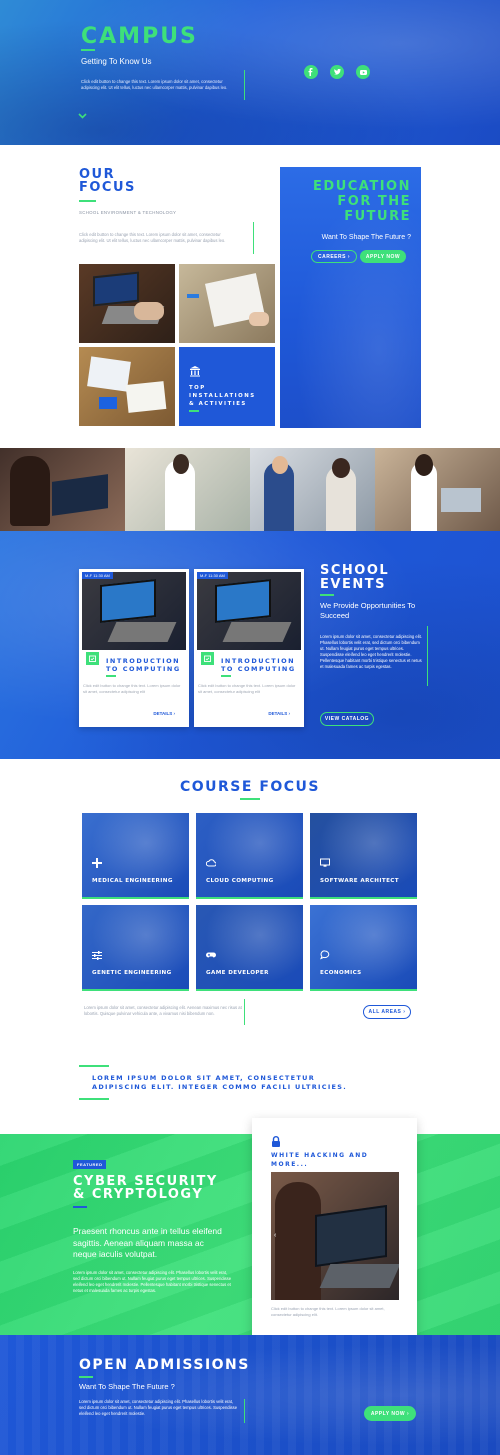  I want to click on course-tile: MEDICAL ENGINEERING, so click(135, 856).